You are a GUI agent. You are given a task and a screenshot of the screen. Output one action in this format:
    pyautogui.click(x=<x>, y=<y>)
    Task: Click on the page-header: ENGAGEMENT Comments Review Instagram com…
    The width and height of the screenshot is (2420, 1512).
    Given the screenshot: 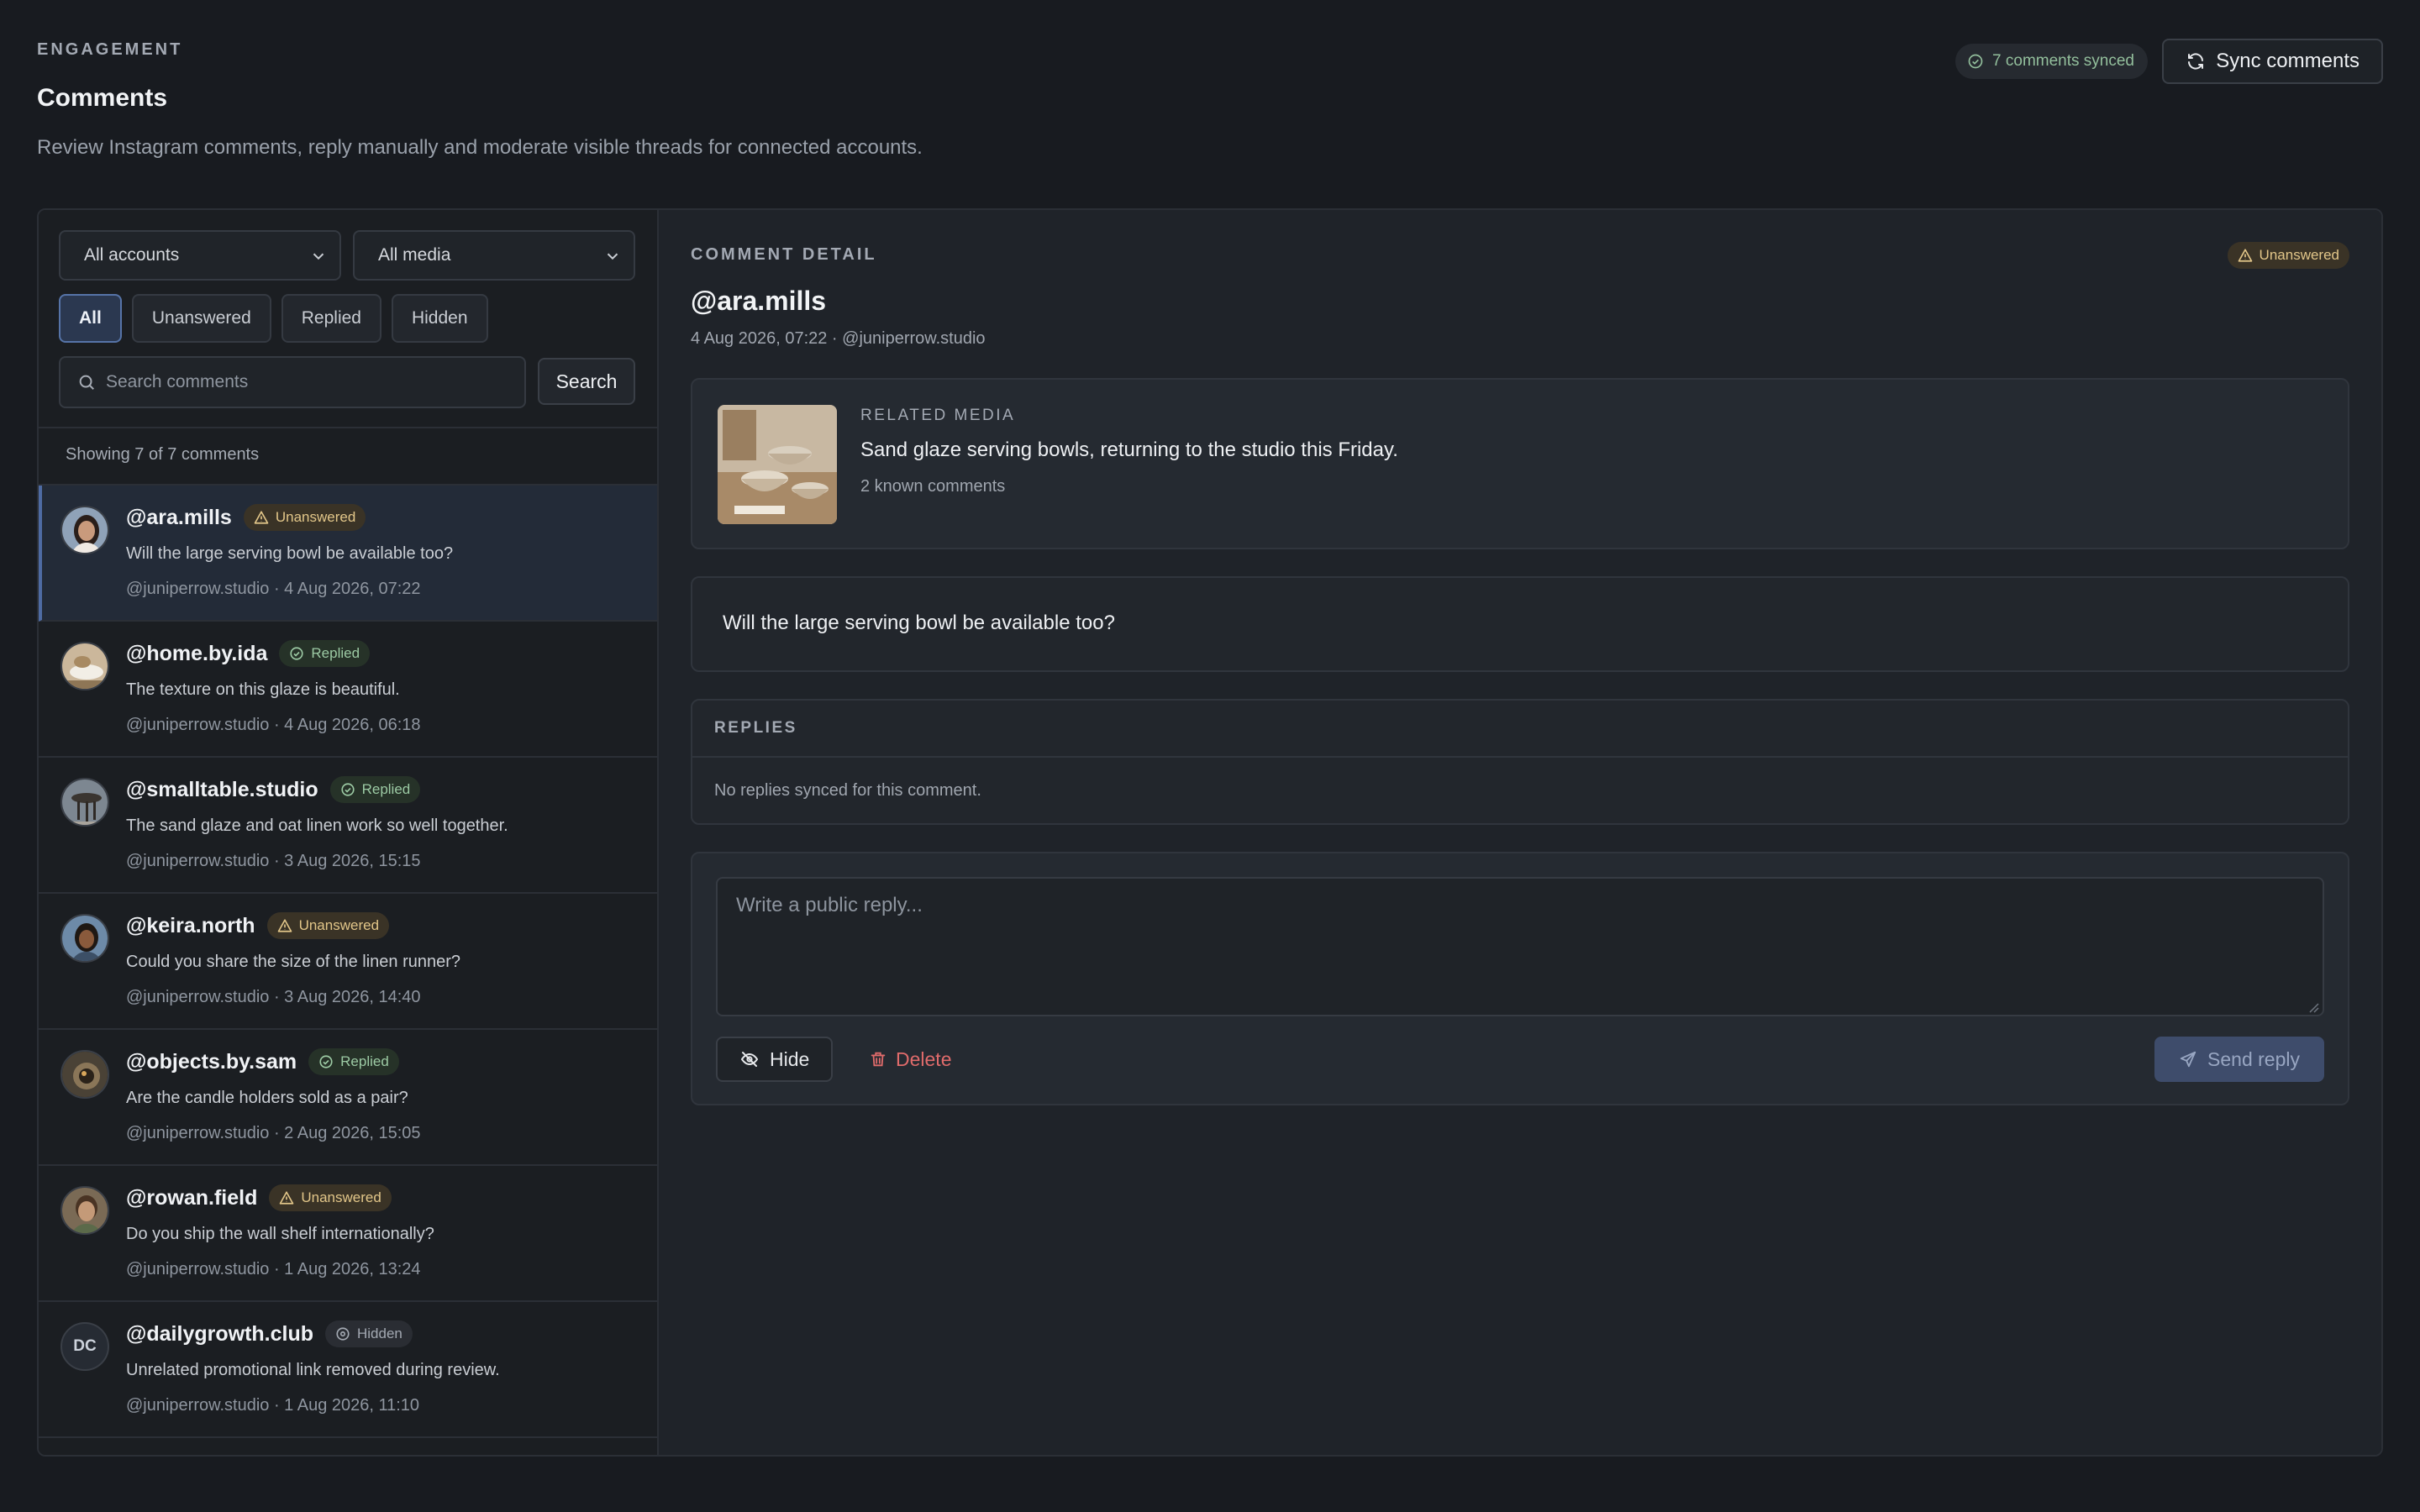 What is the action you would take?
    pyautogui.click(x=1210, y=99)
    